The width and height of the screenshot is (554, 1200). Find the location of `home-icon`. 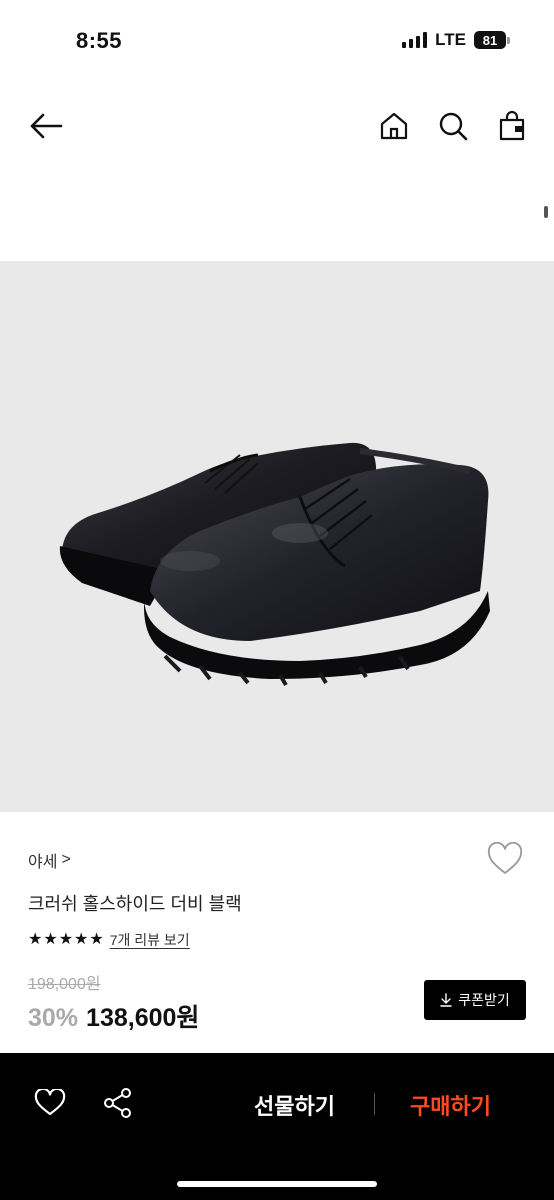

home-icon is located at coordinates (394, 126).